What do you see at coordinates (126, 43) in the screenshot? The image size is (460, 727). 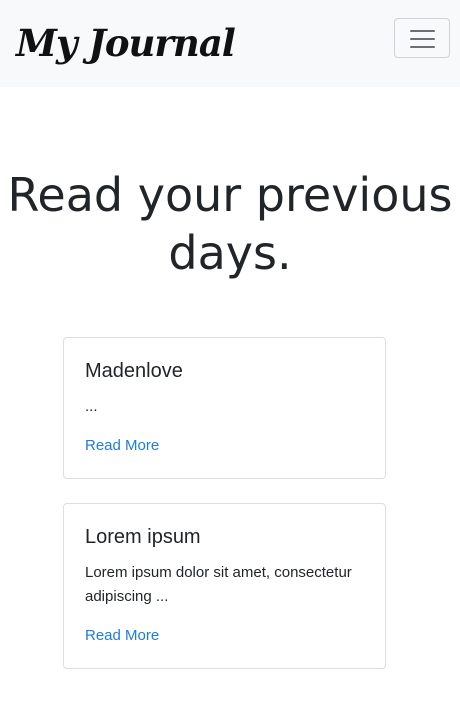 I see `brand-logo: My Journal` at bounding box center [126, 43].